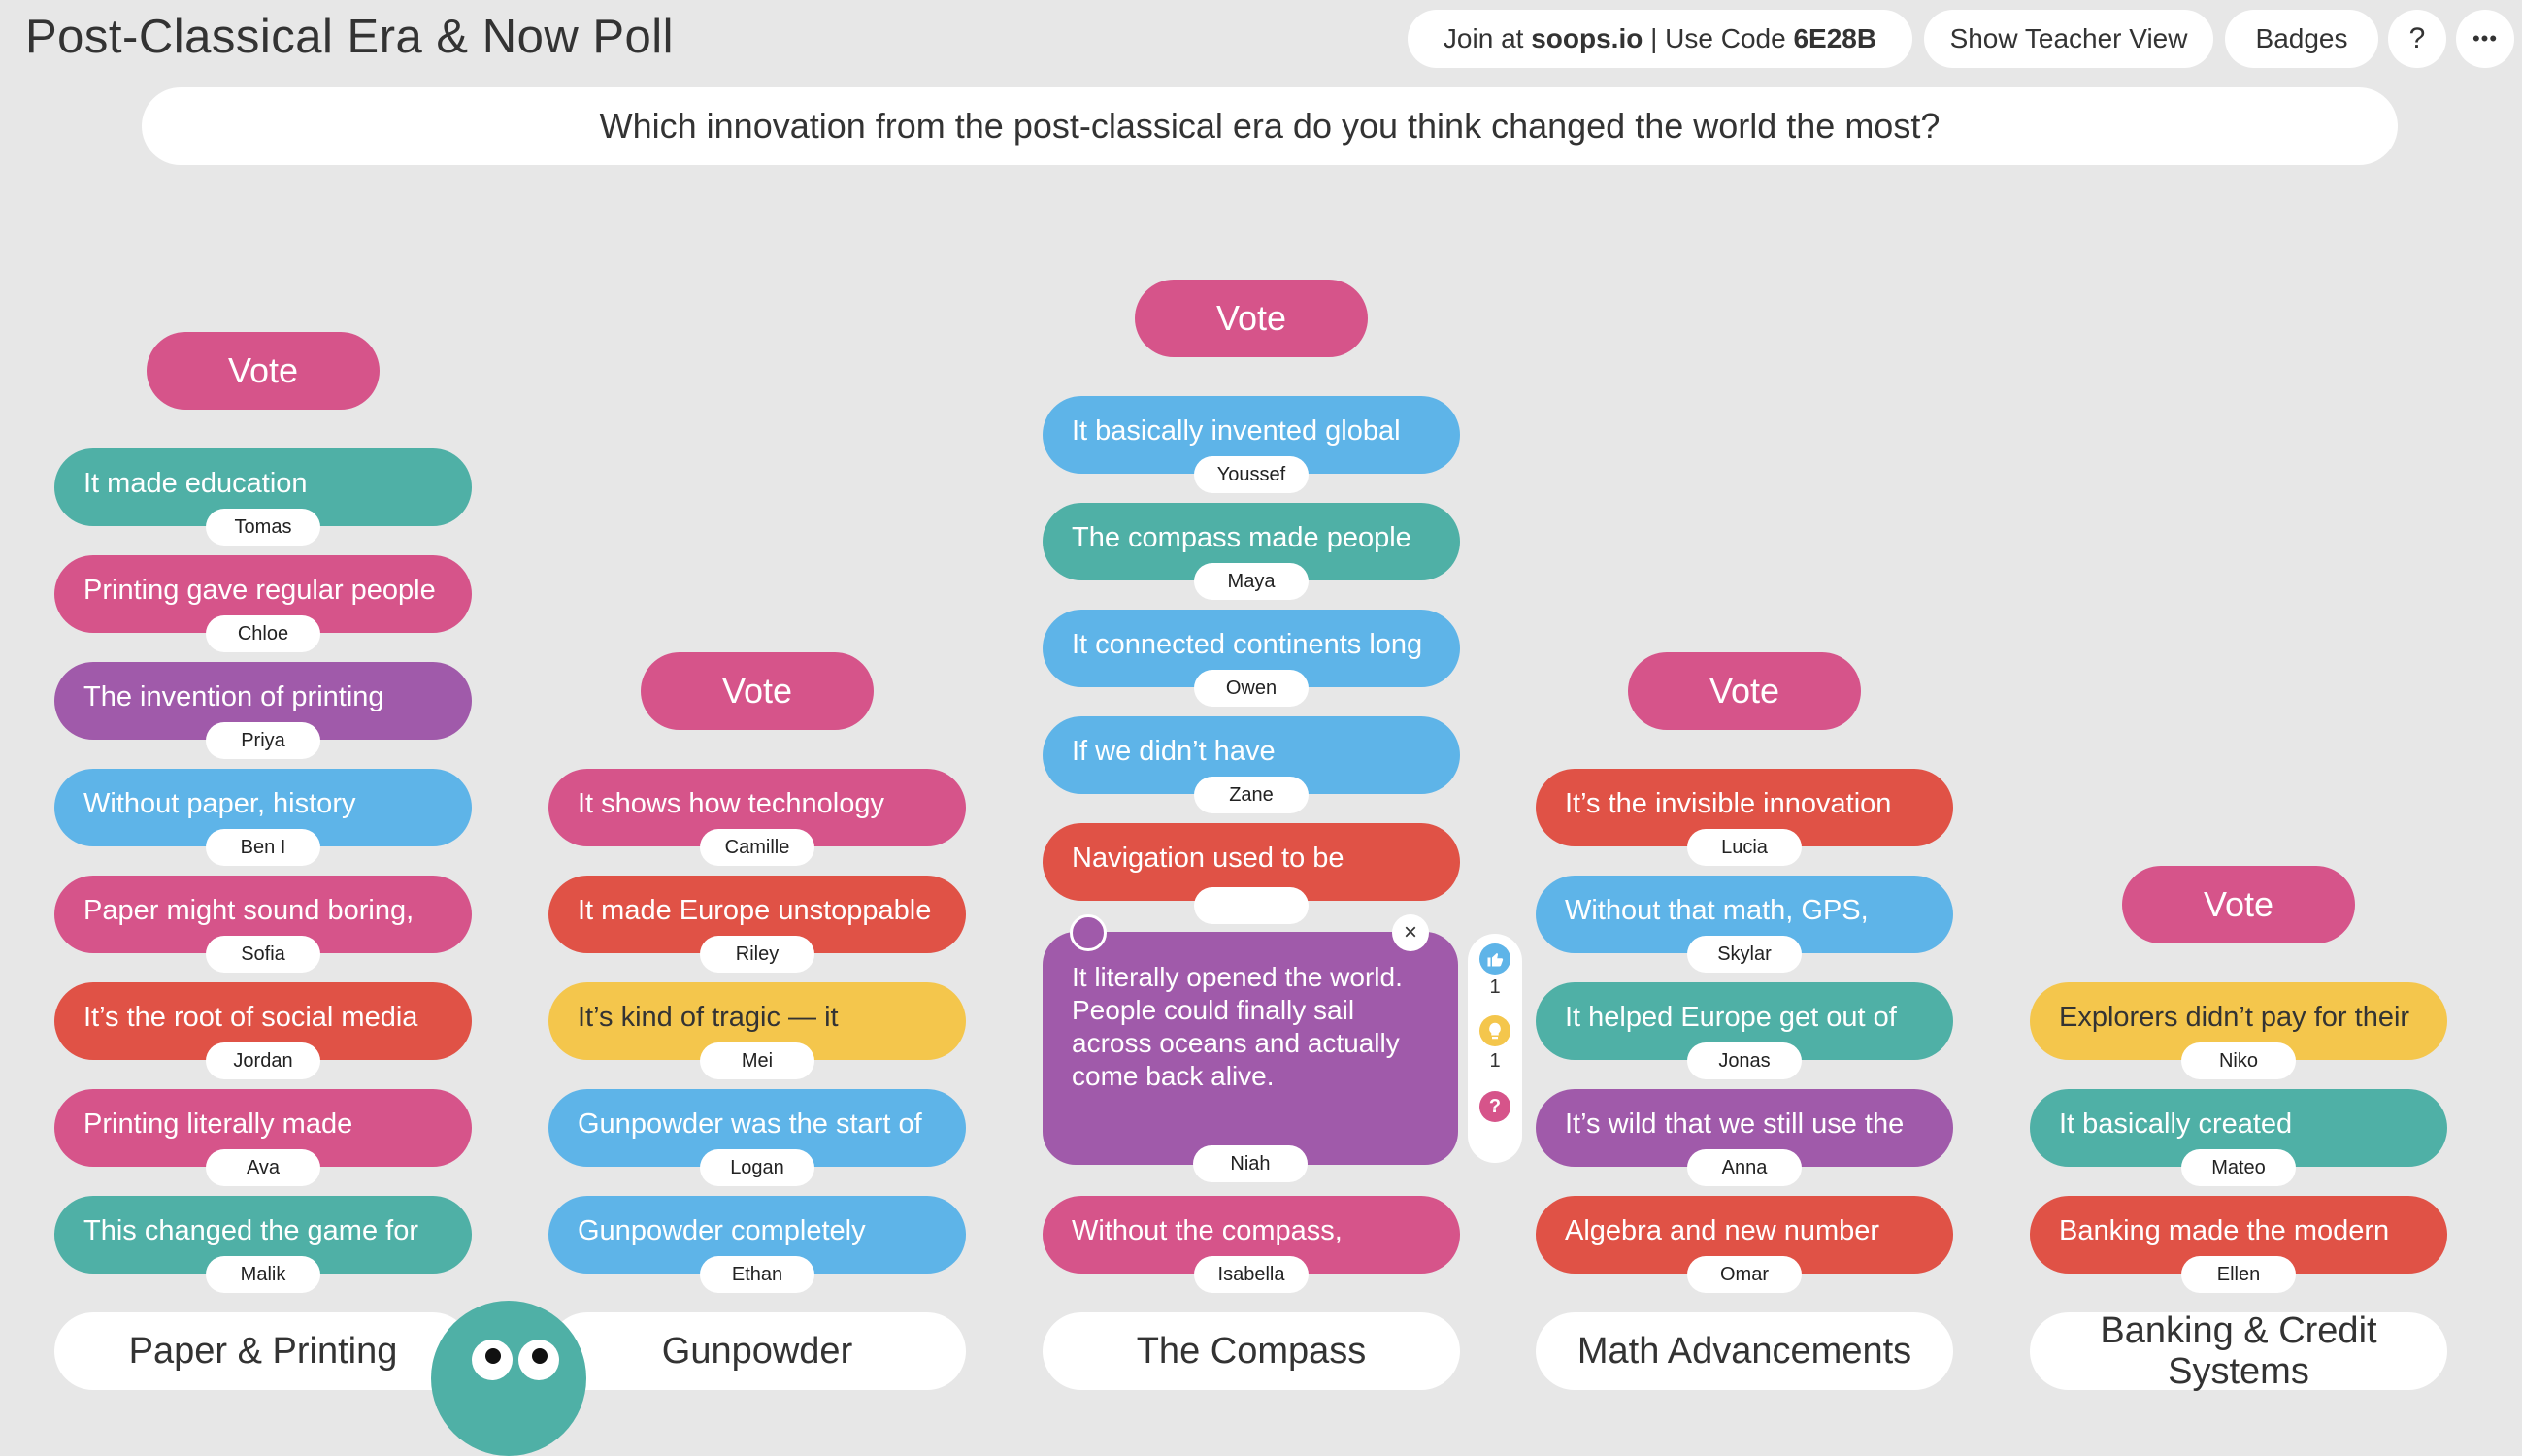 Image resolution: width=2522 pixels, height=1456 pixels. I want to click on response-text: It basically invented global, so click(1236, 431).